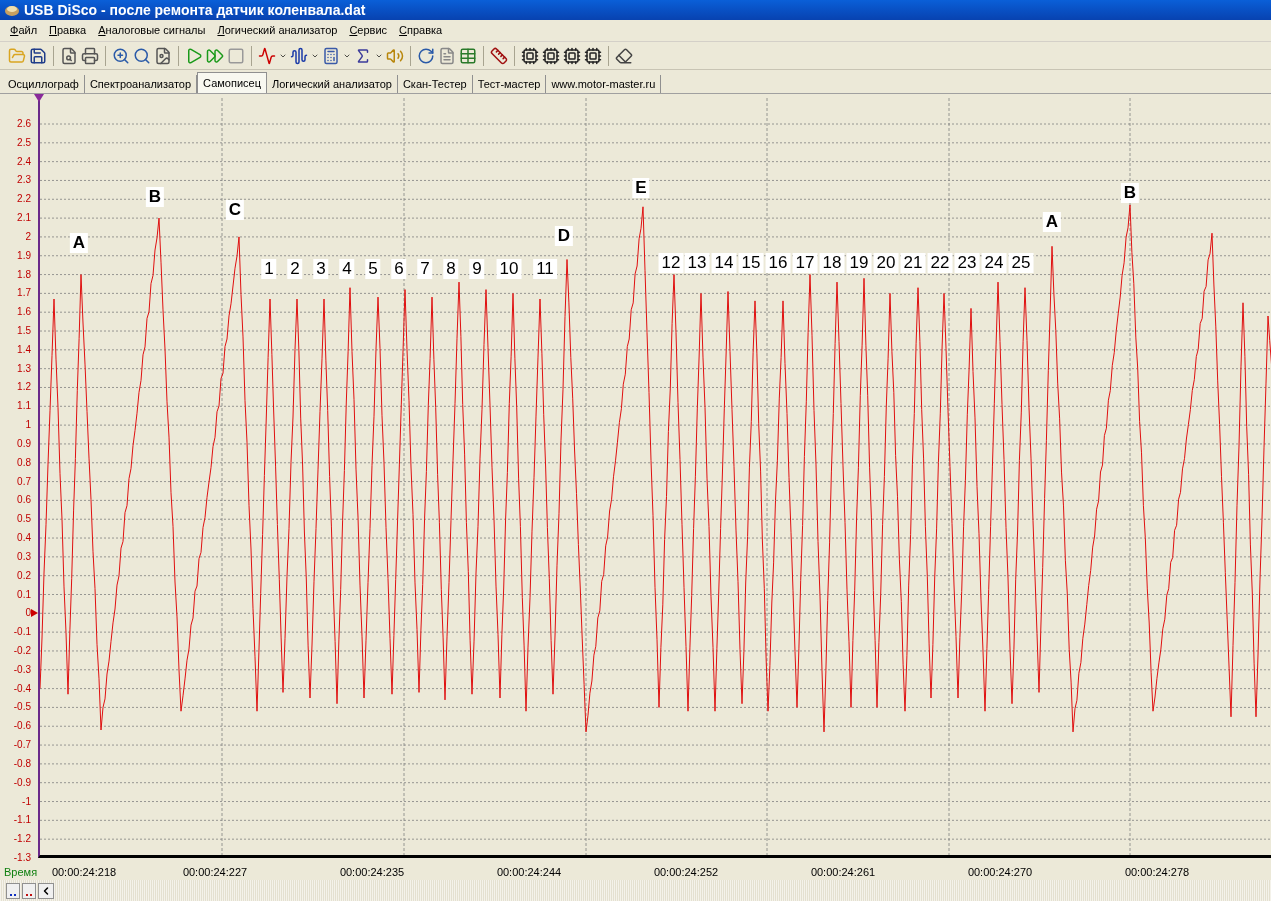  I want to click on cursor-marker-icon, so click(39, 98).